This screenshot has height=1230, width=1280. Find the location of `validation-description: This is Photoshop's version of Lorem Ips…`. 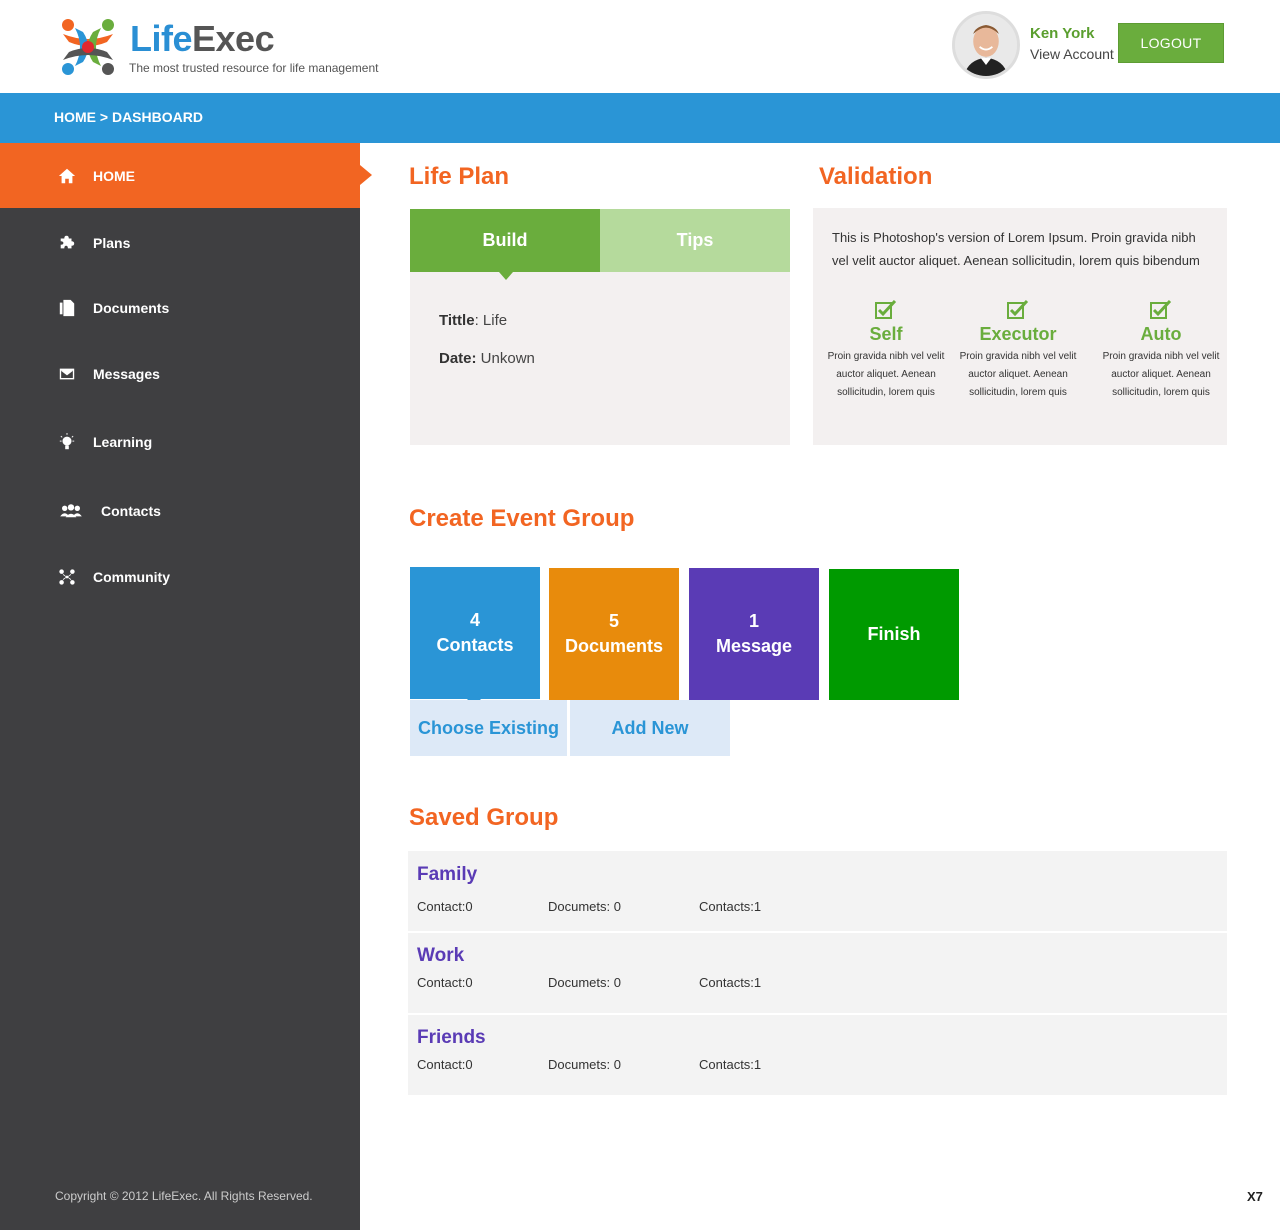

validation-description: This is Photoshop's version of Lorem Ips… is located at coordinates (1016, 249).